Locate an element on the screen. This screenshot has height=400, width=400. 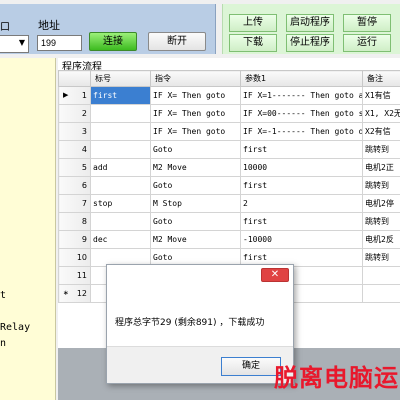
row-number: 2 is located at coordinates (84, 113).